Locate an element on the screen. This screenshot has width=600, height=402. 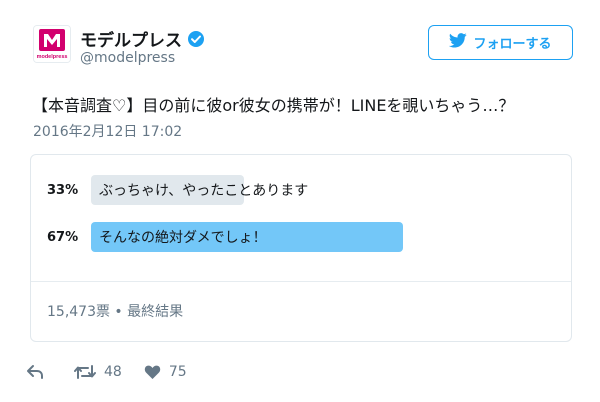
reply-icon is located at coordinates (39, 372).